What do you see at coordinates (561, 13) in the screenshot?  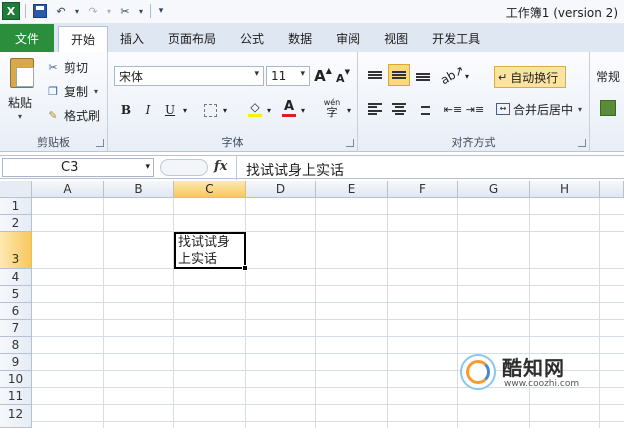 I see `window-title: 工作簿1 (version 2)` at bounding box center [561, 13].